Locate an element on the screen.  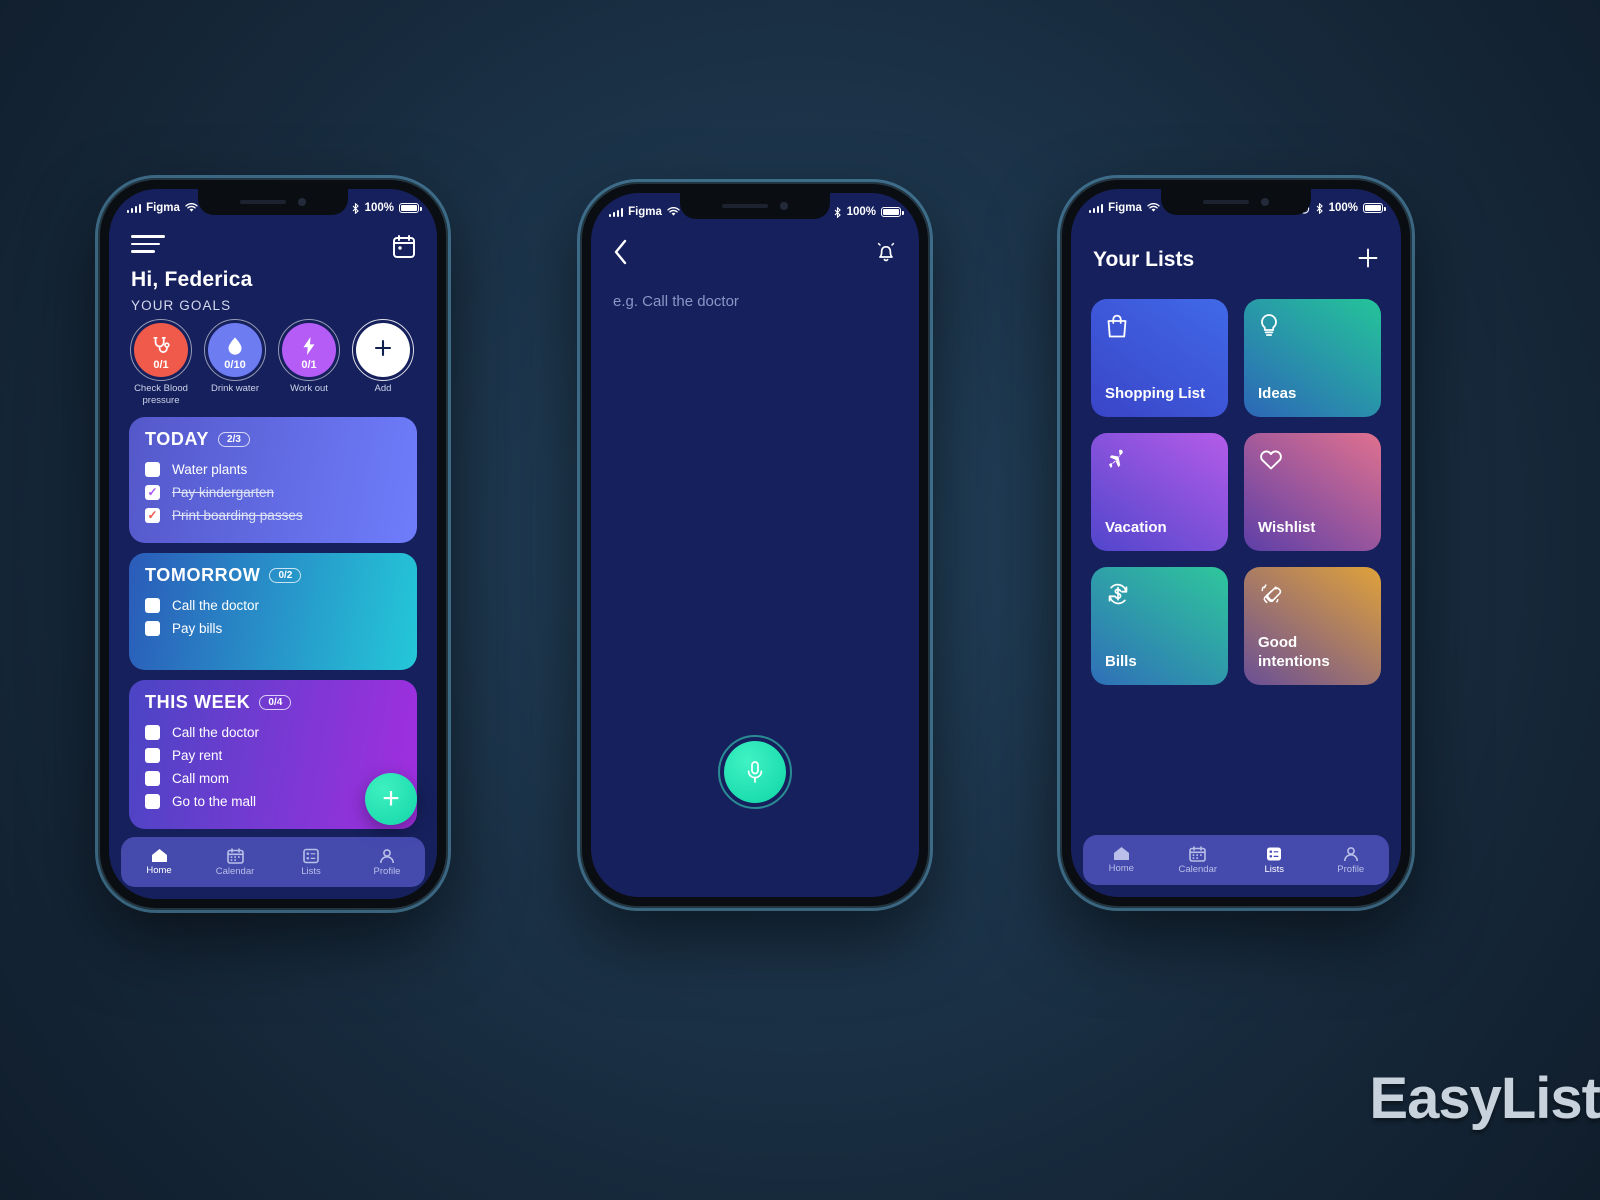
task-label: Go to the mall is located at coordinates (214, 801).